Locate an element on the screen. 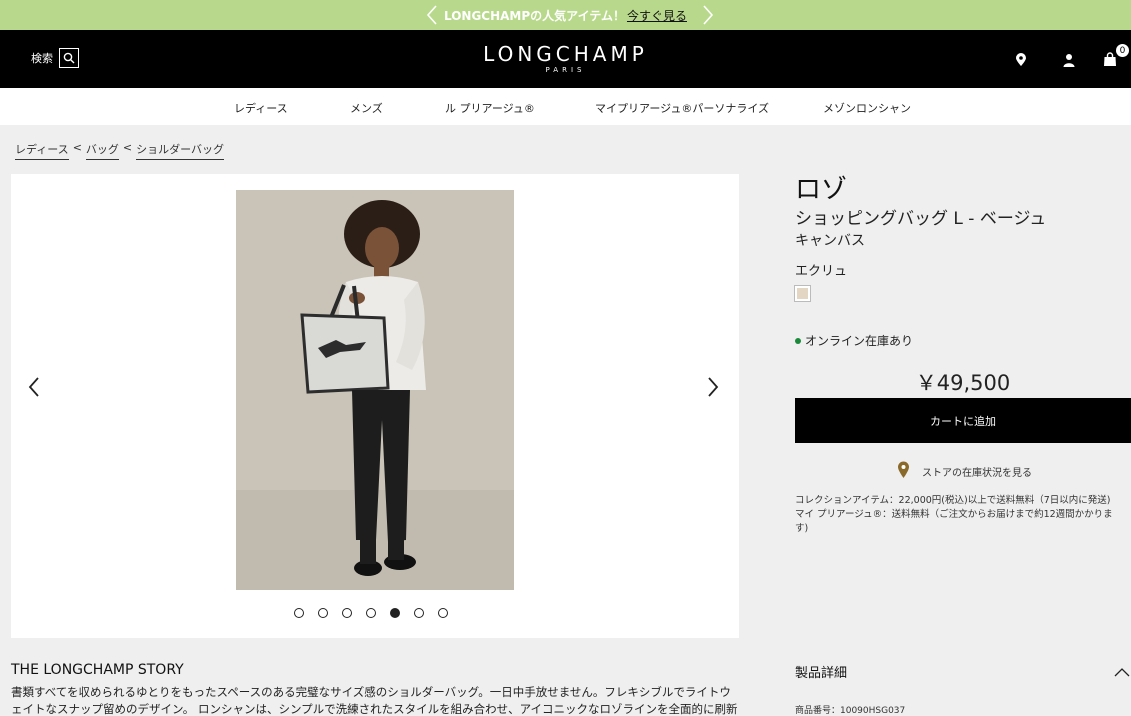 Image resolution: width=1131 pixels, height=716 pixels. gallery-pagination is located at coordinates (371, 613).